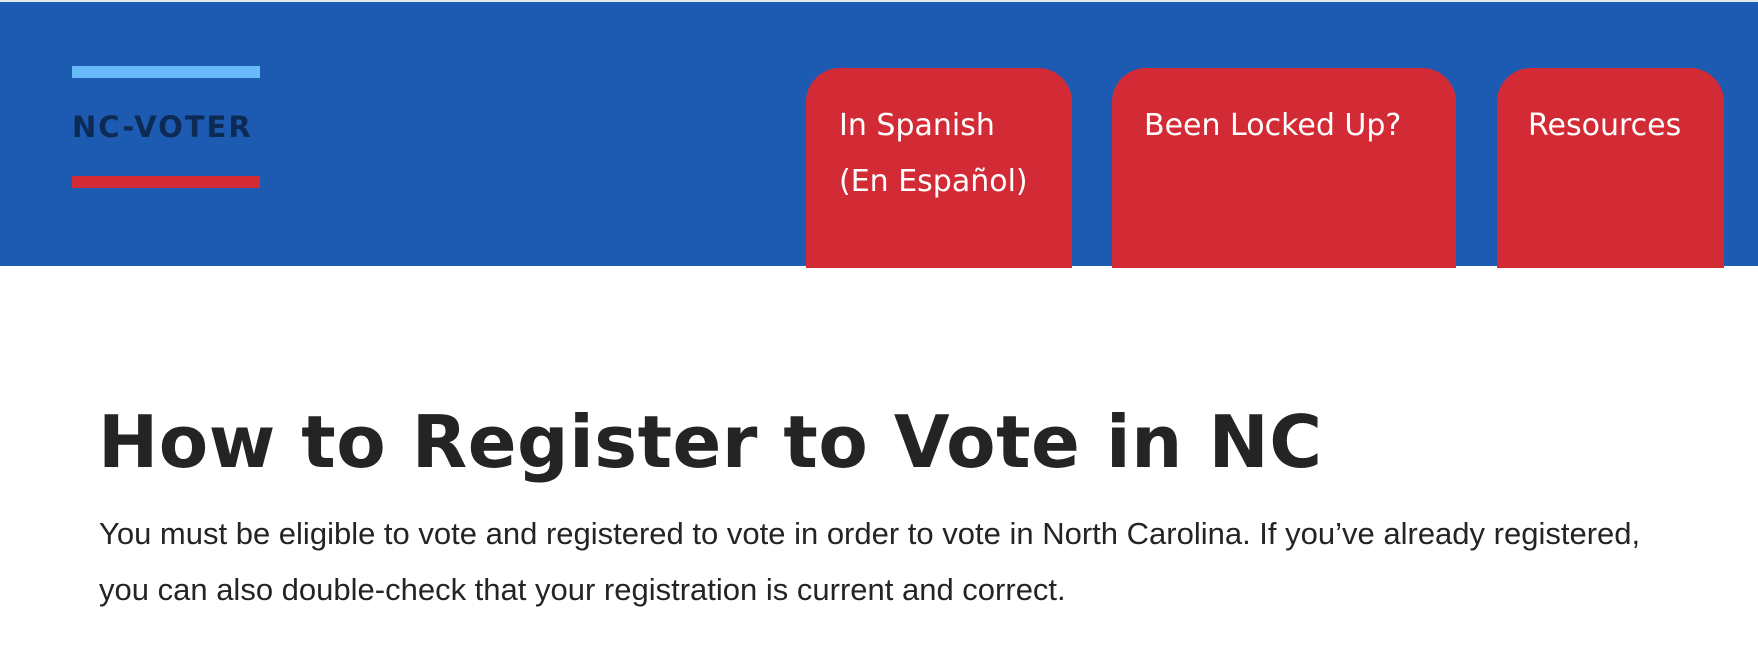 This screenshot has width=1758, height=646. I want to click on nav-tab-spanish: In Spanish (En Español), so click(939, 168).